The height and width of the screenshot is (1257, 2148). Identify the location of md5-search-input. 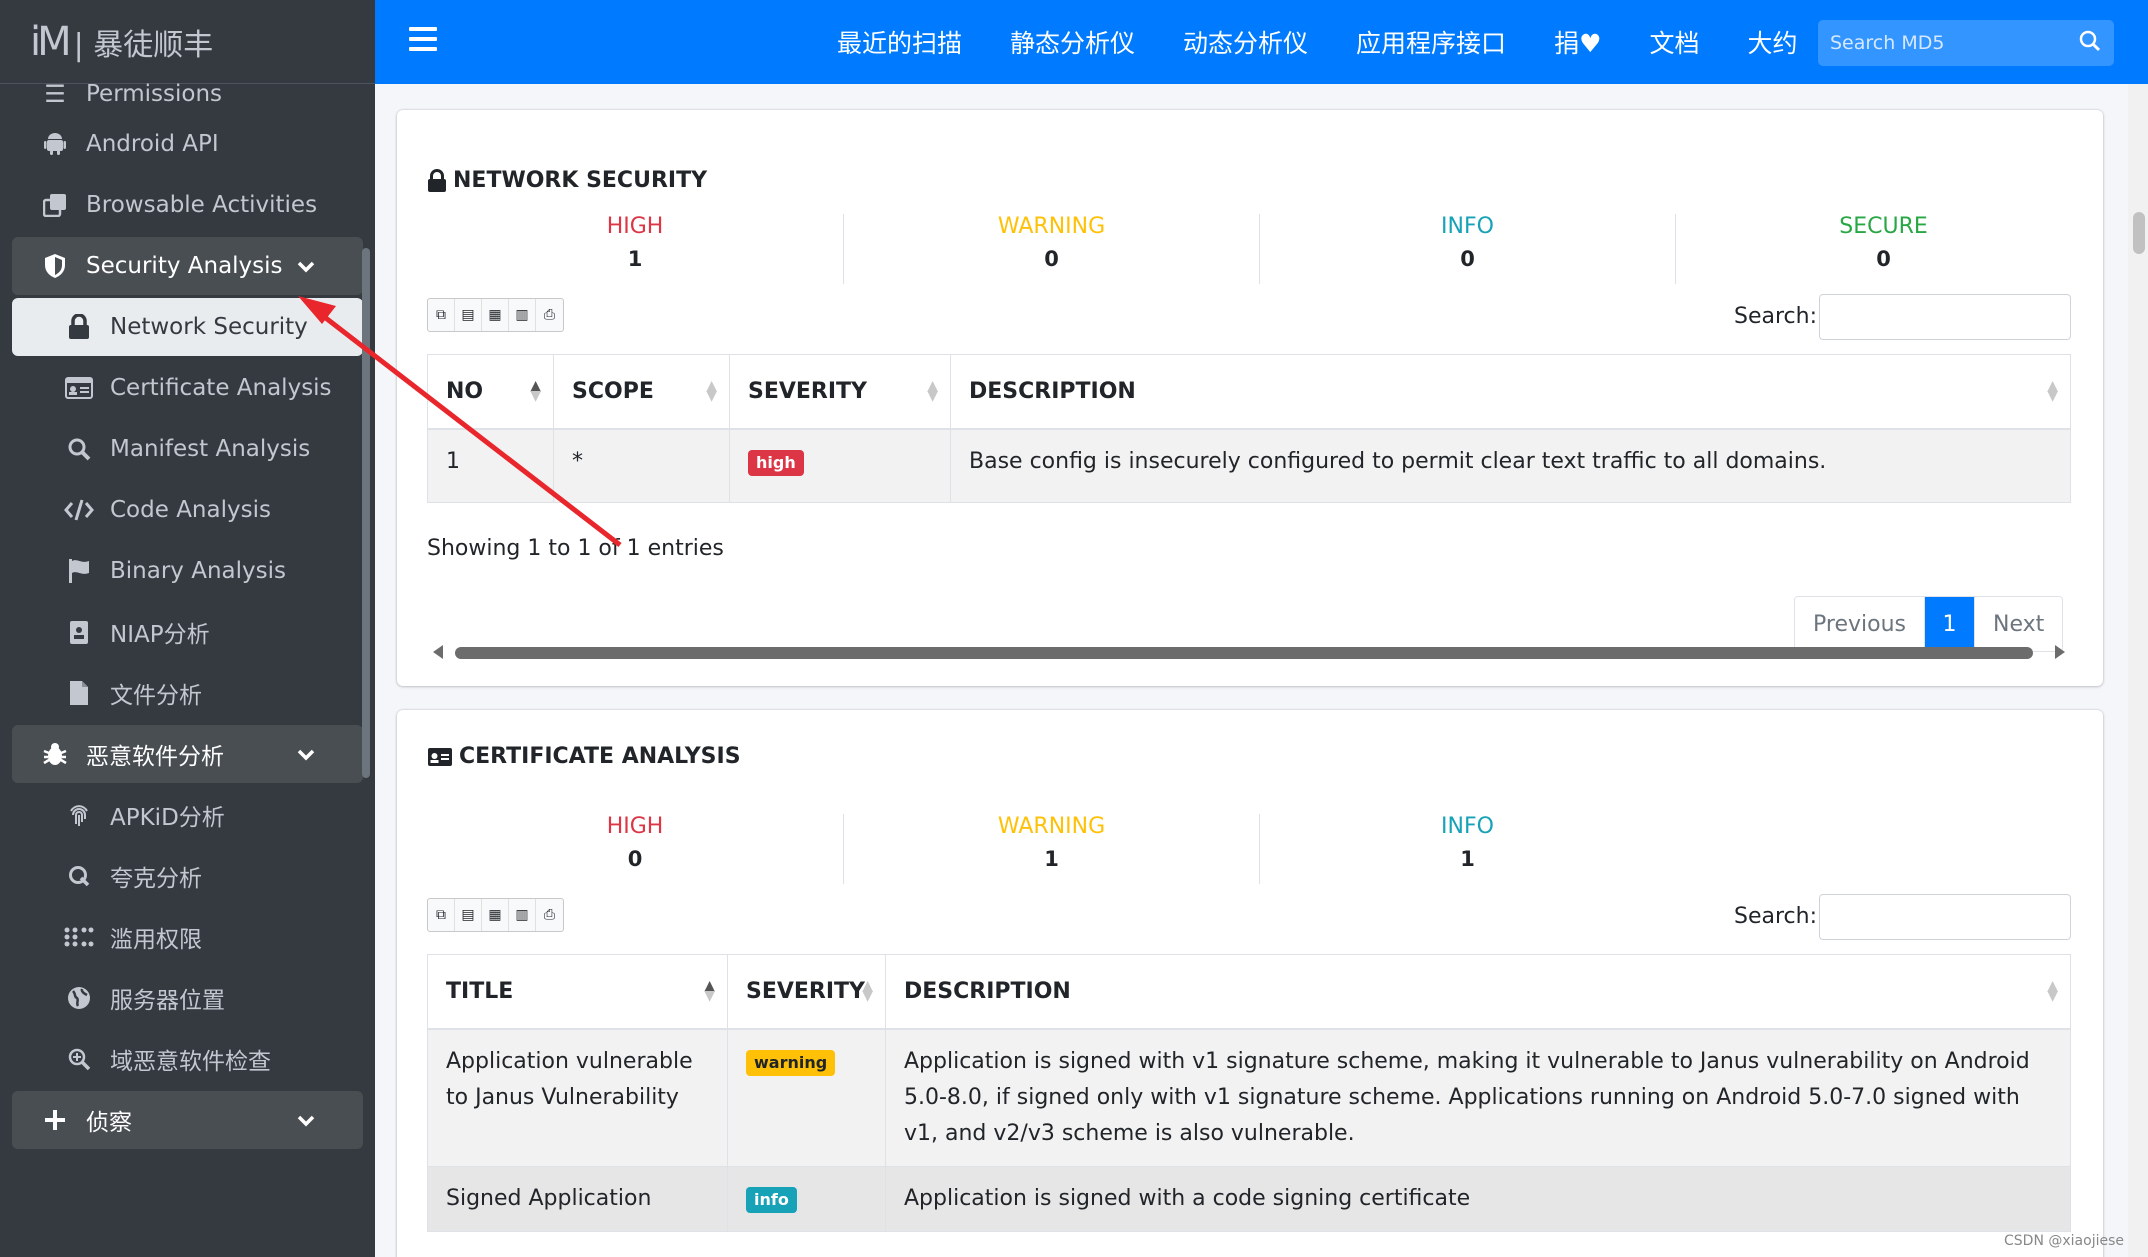
(1950, 43).